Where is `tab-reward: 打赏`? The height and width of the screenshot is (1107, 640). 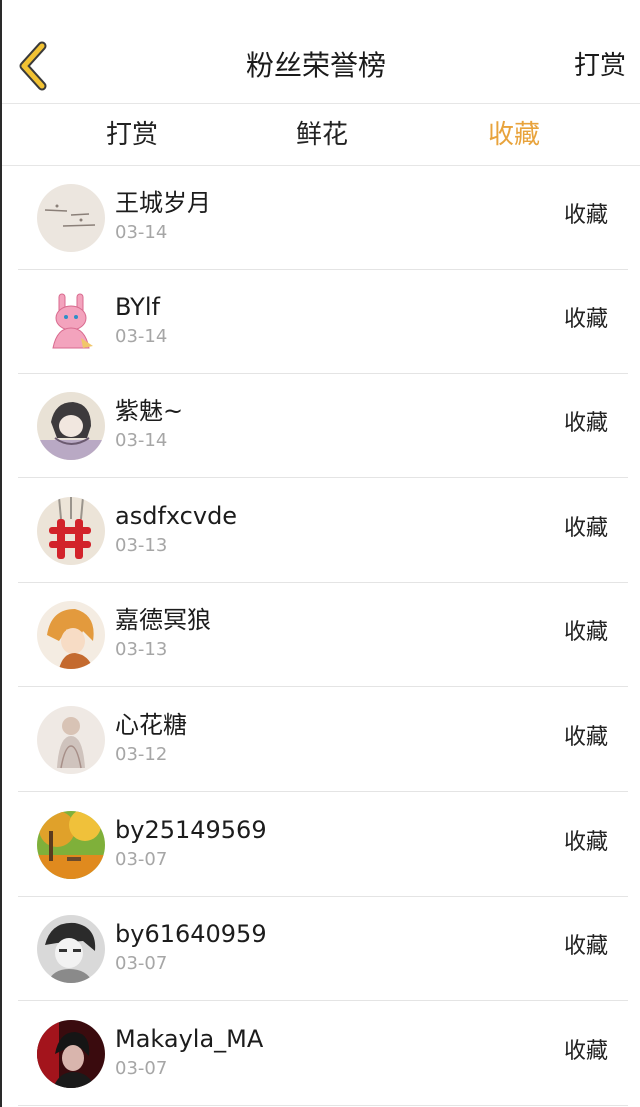 tab-reward: 打赏 is located at coordinates (132, 135).